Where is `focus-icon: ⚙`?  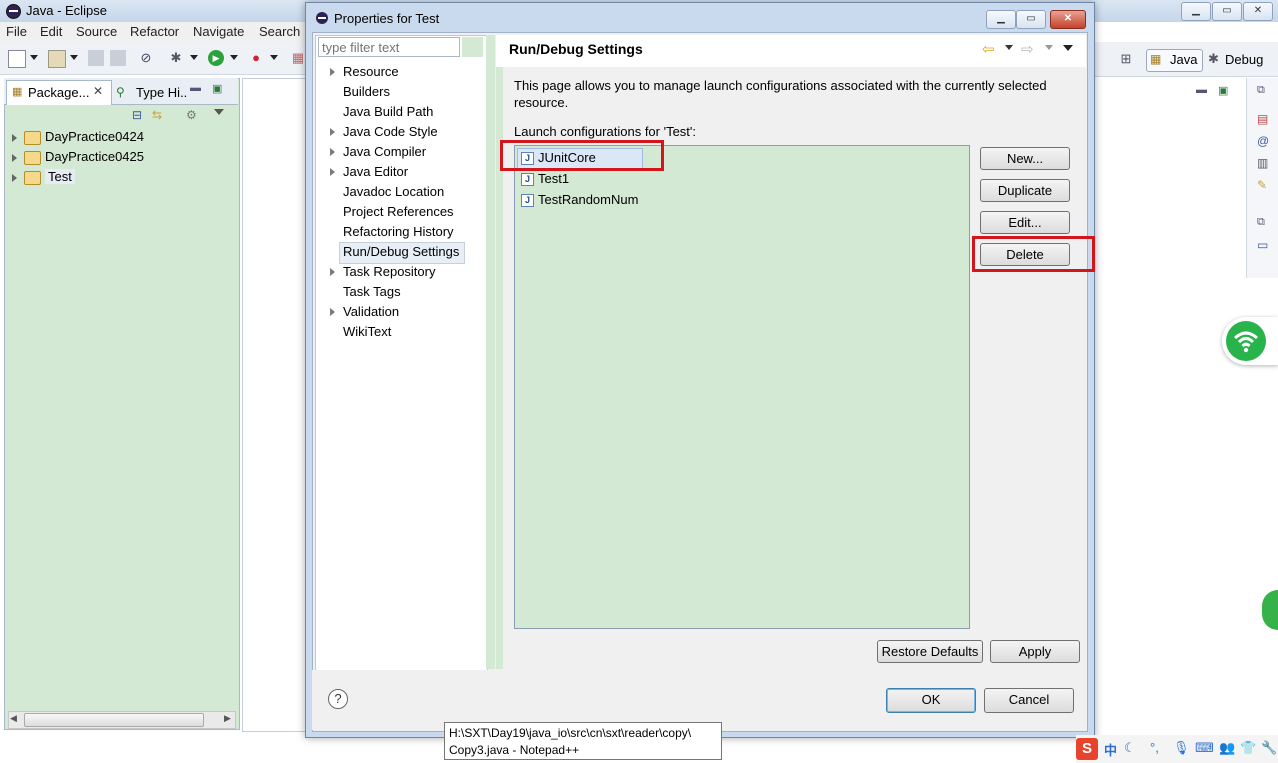
focus-icon: ⚙ is located at coordinates (191, 115).